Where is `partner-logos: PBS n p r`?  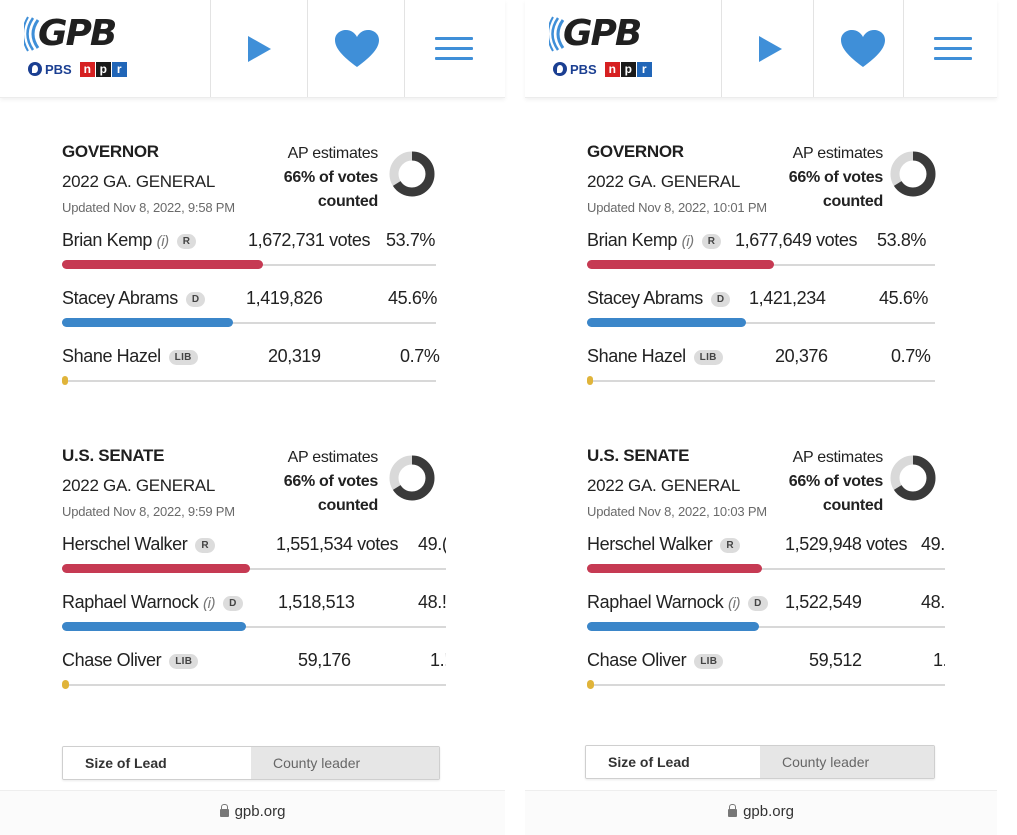
partner-logos: PBS n p r is located at coordinates (603, 69).